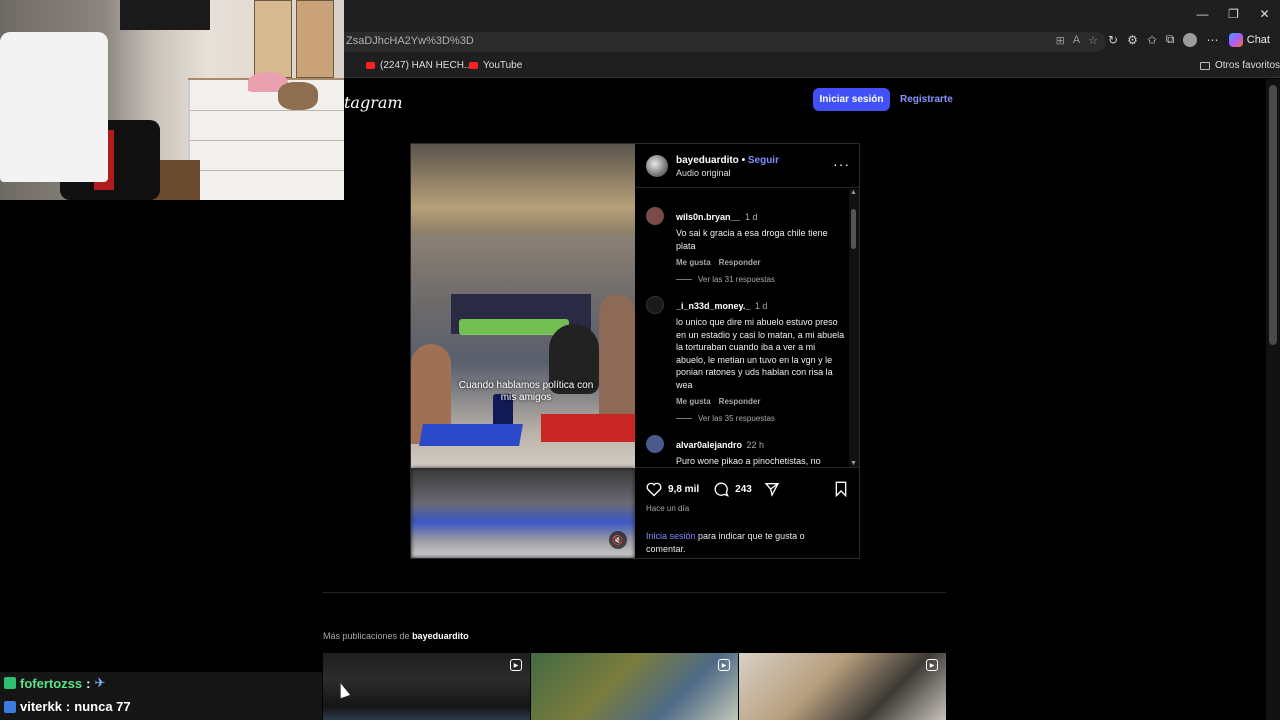 Image resolution: width=1280 pixels, height=720 pixels. Describe the element at coordinates (854, 328) in the screenshot. I see `comments-scrollbar: ▲ ▼` at that location.